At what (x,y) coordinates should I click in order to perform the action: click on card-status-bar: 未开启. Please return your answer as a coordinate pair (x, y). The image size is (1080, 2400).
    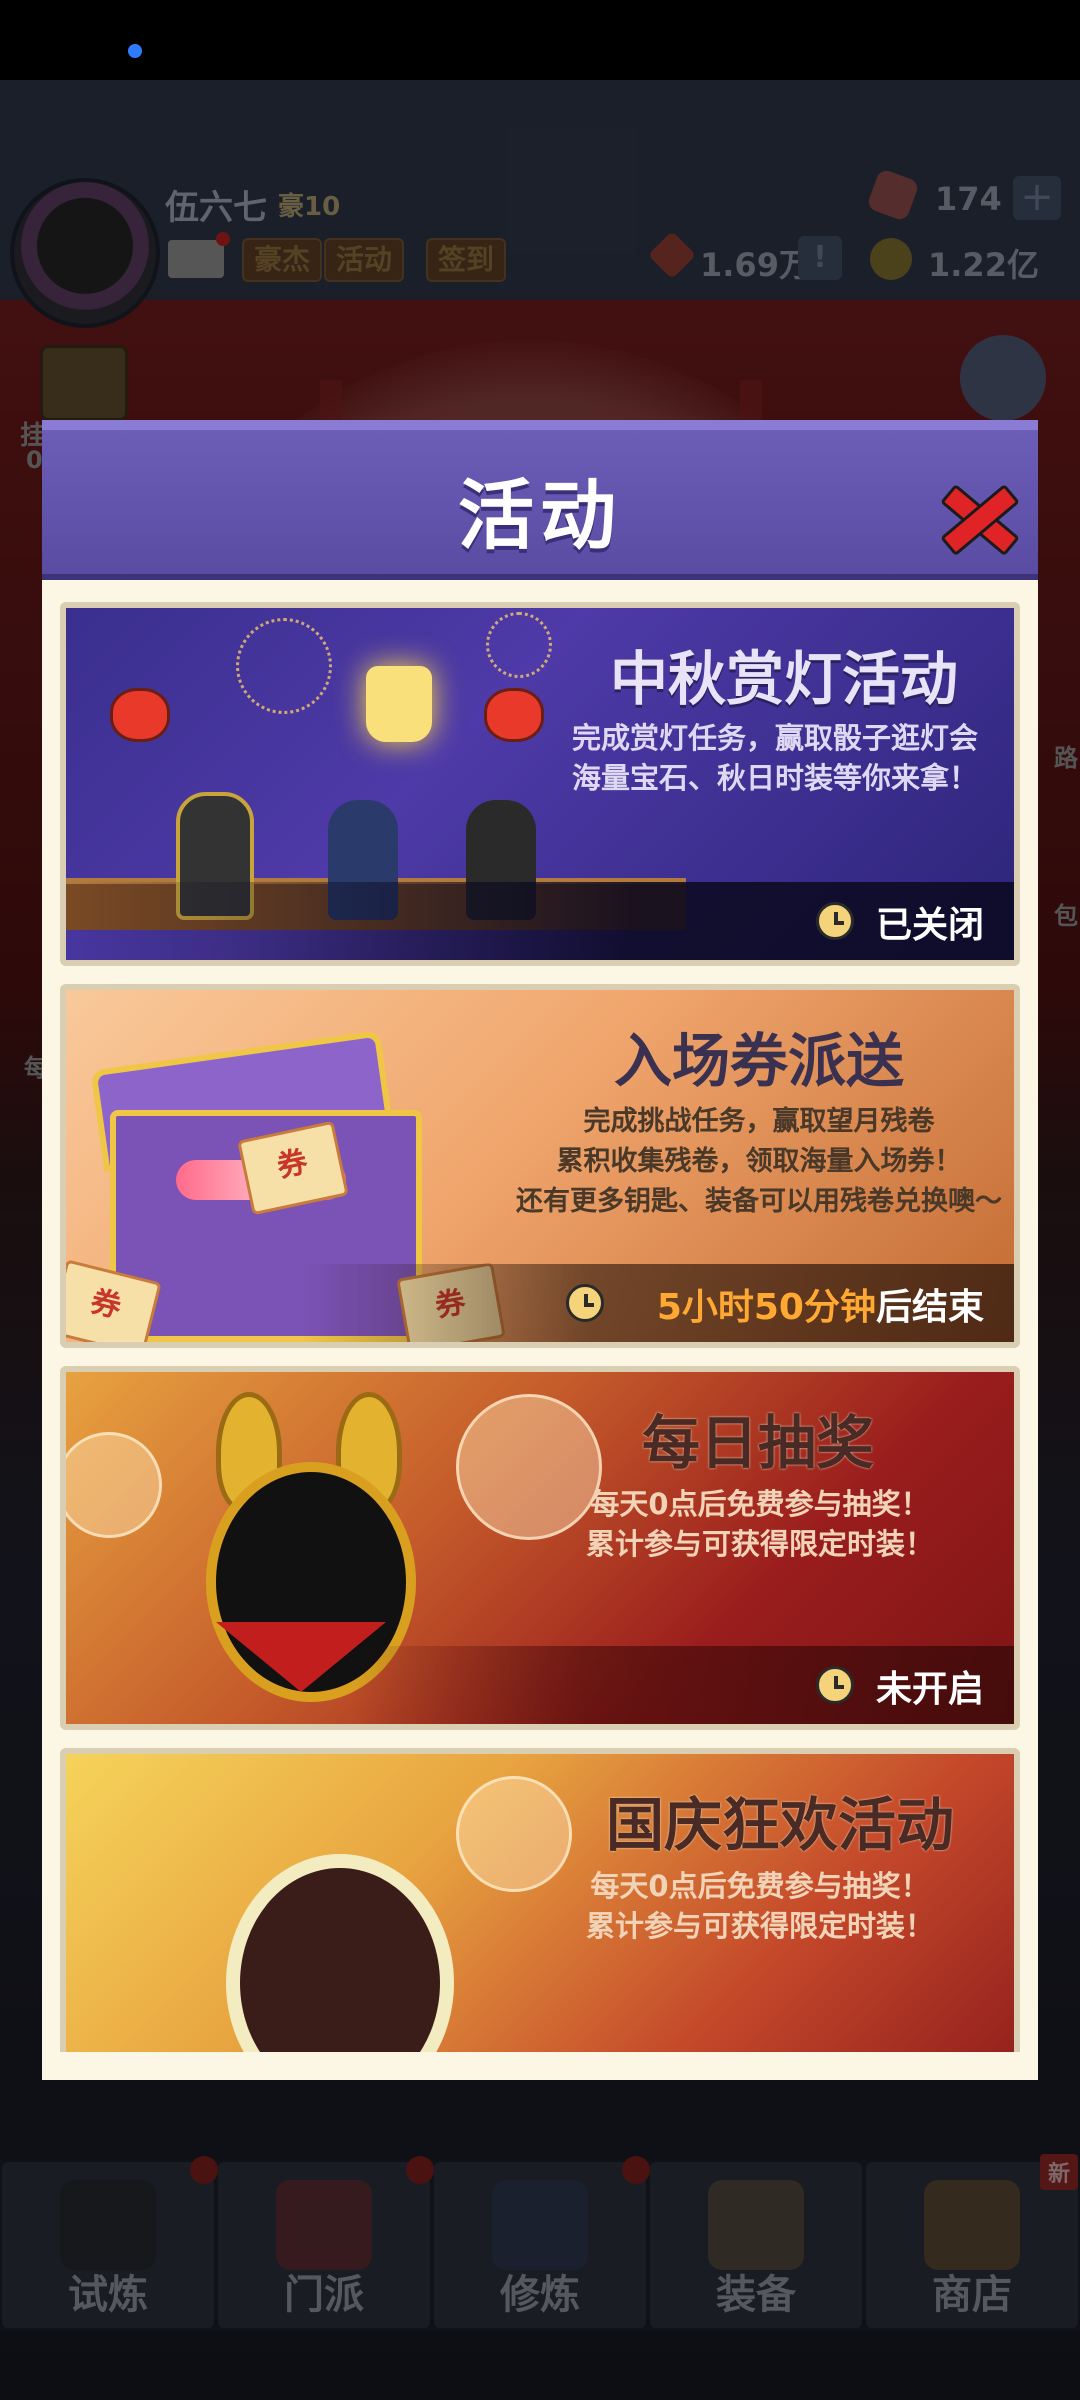
    Looking at the image, I should click on (540, 1685).